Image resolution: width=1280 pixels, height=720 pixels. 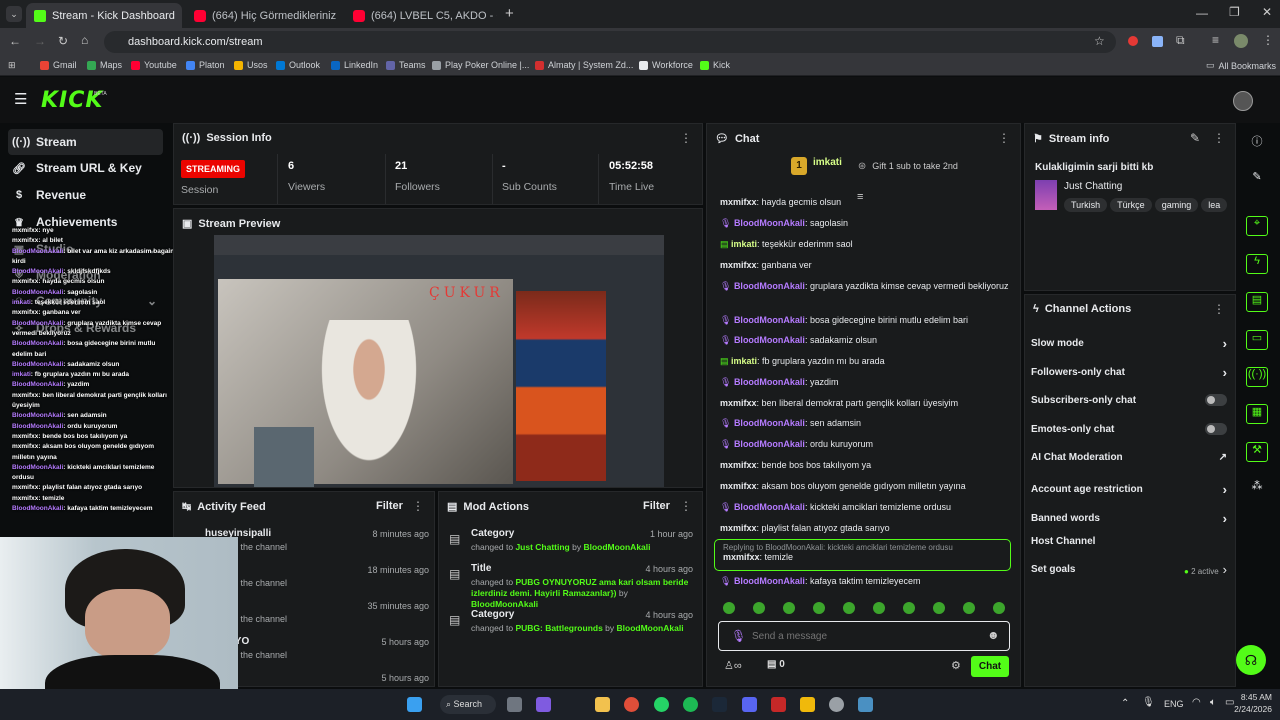 What do you see at coordinates (1129, 457) in the screenshot?
I see `channel-action-ai-chat-moderation: AI Chat Moderation ↗` at bounding box center [1129, 457].